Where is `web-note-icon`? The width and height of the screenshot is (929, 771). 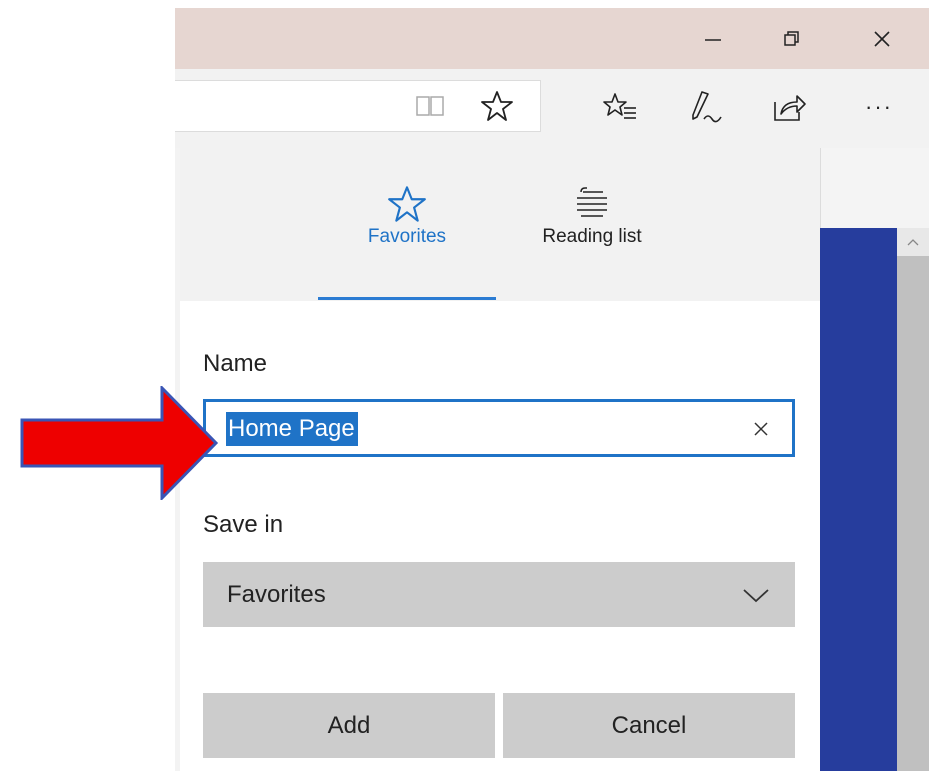
web-note-icon is located at coordinates (707, 107).